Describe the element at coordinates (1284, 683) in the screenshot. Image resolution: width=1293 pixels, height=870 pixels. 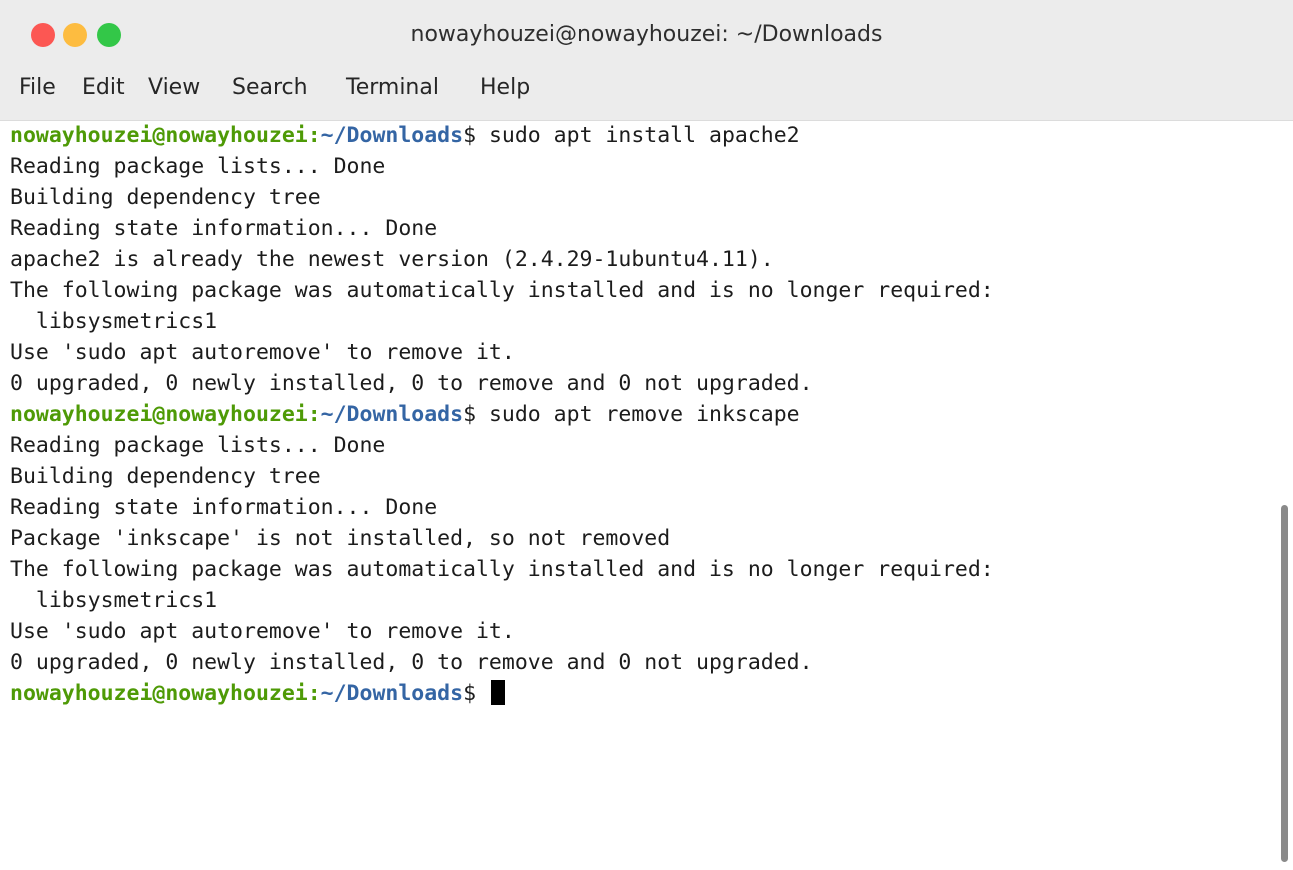
I see `scrollbar-thumb` at that location.